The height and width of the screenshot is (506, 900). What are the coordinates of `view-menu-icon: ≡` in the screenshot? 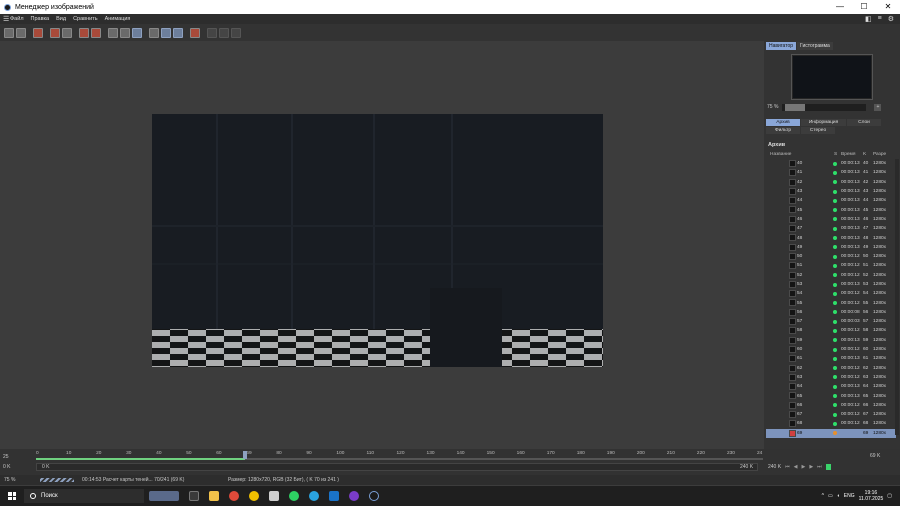 It's located at (880, 19).